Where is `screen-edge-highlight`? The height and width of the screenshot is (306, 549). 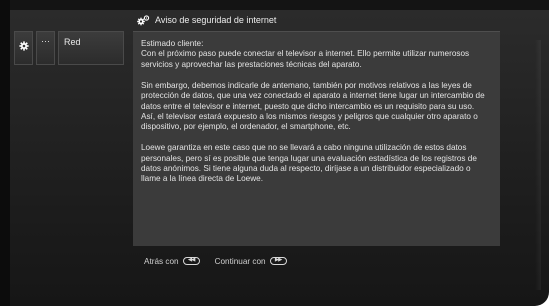
screen-edge-highlight is located at coordinates (538, 165).